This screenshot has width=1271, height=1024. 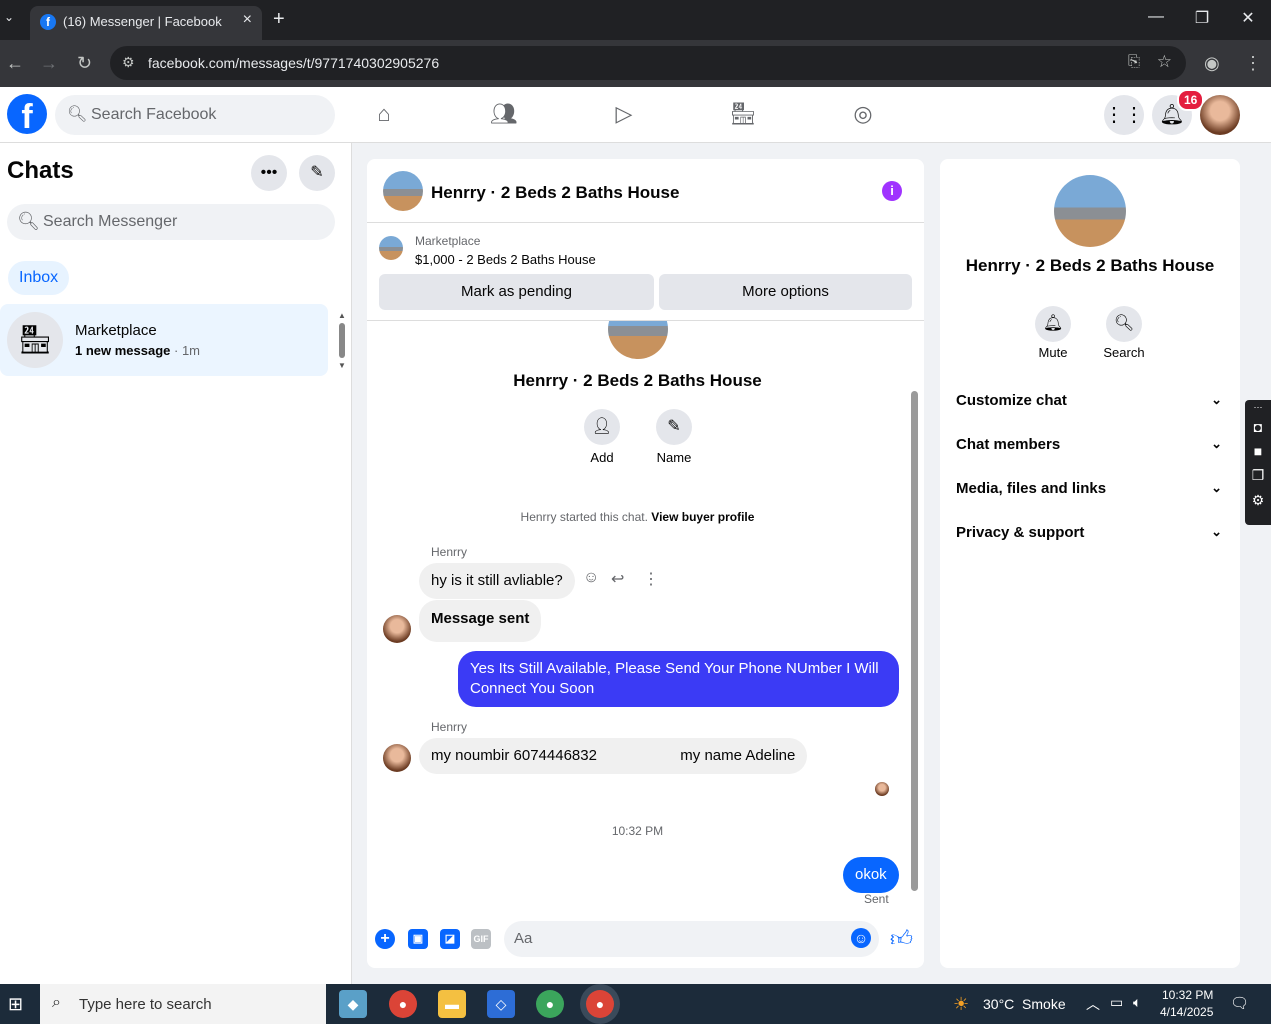 What do you see at coordinates (164, 340) in the screenshot?
I see `chat-list-item: 🏪︎ Marketplace 1 new message · 1m` at bounding box center [164, 340].